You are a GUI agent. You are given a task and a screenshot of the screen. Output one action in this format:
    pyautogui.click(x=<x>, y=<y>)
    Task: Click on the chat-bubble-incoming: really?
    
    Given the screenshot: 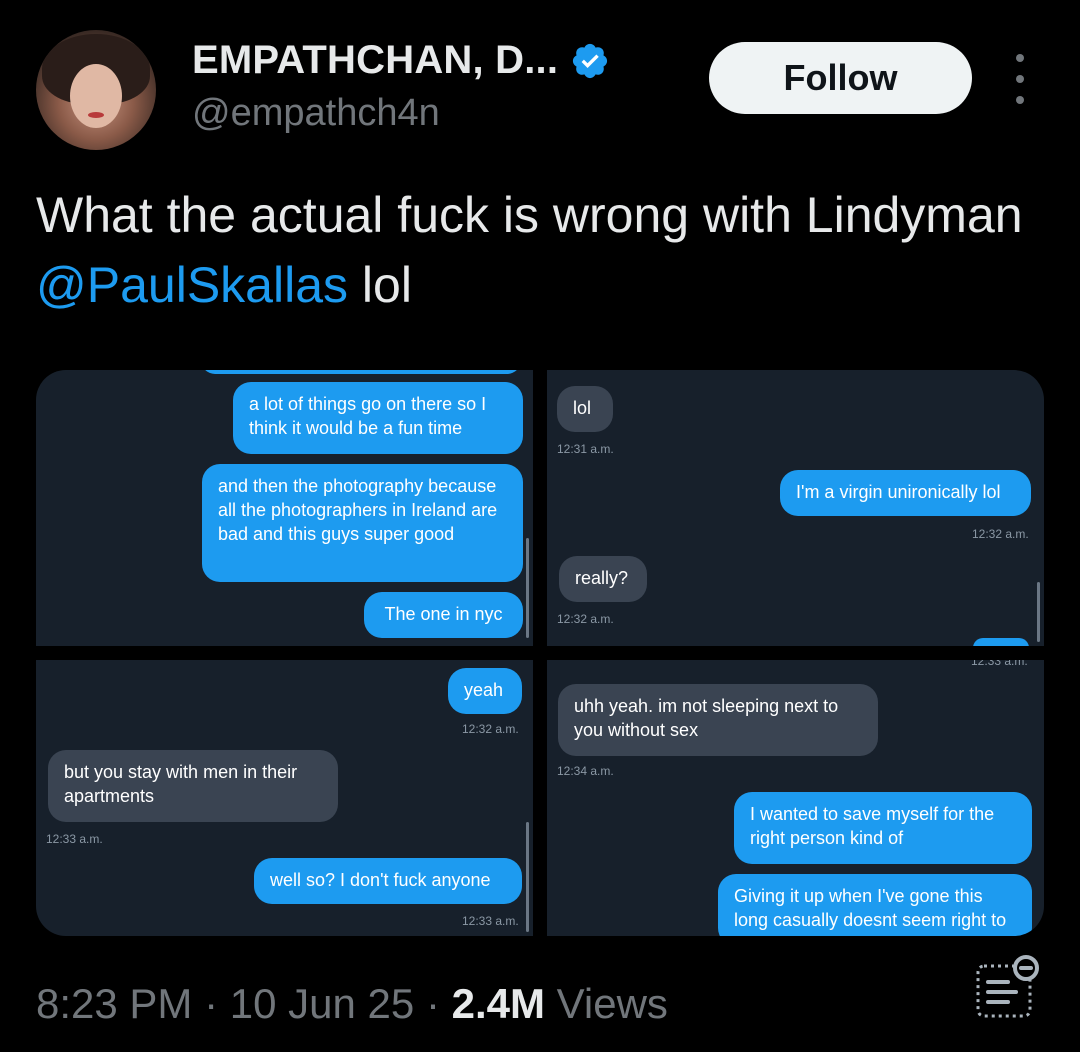 What is the action you would take?
    pyautogui.click(x=603, y=579)
    